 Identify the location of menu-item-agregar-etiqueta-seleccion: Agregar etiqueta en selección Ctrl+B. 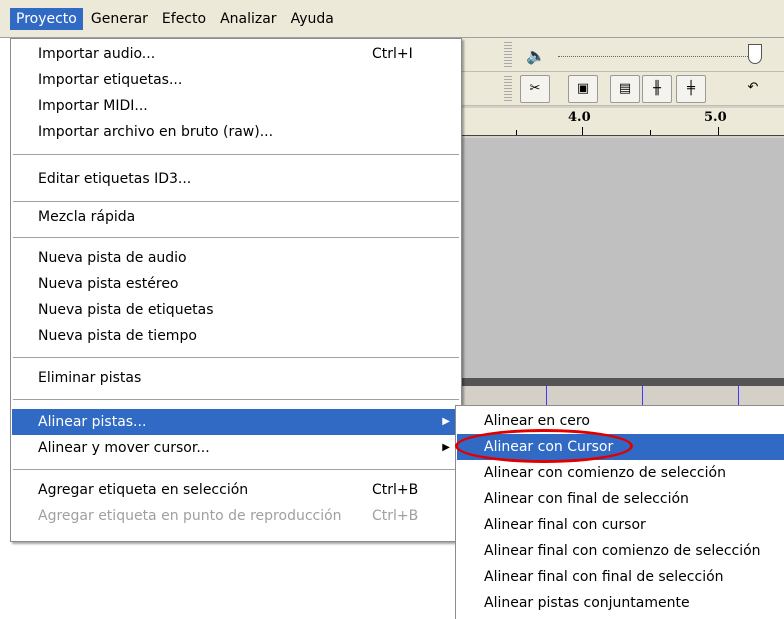
(236, 490).